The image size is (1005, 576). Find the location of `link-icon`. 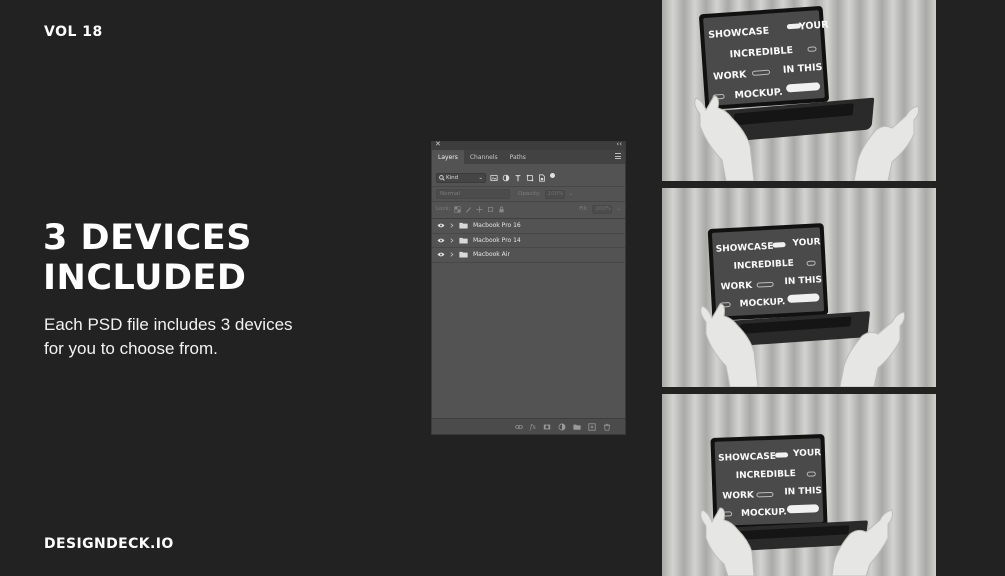

link-icon is located at coordinates (519, 427).